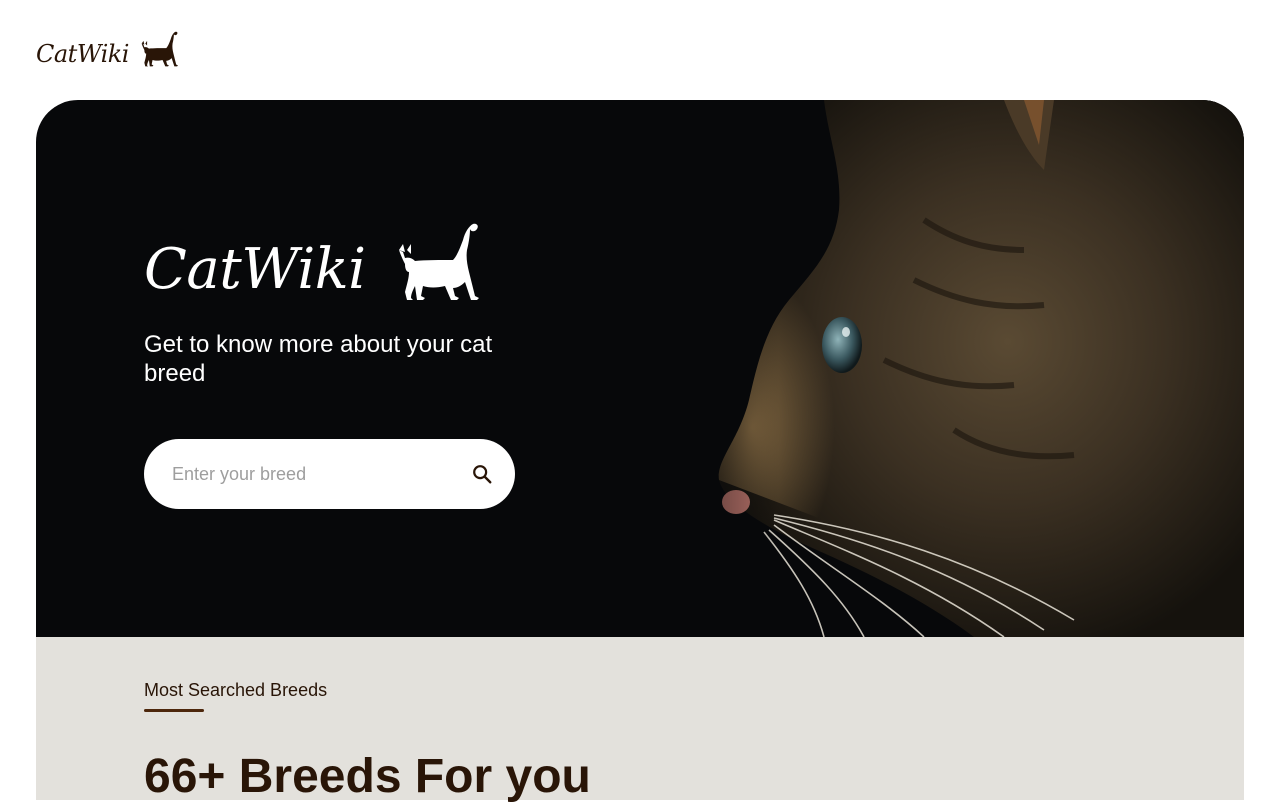 The width and height of the screenshot is (1280, 803). I want to click on breed-search-input, so click(312, 474).